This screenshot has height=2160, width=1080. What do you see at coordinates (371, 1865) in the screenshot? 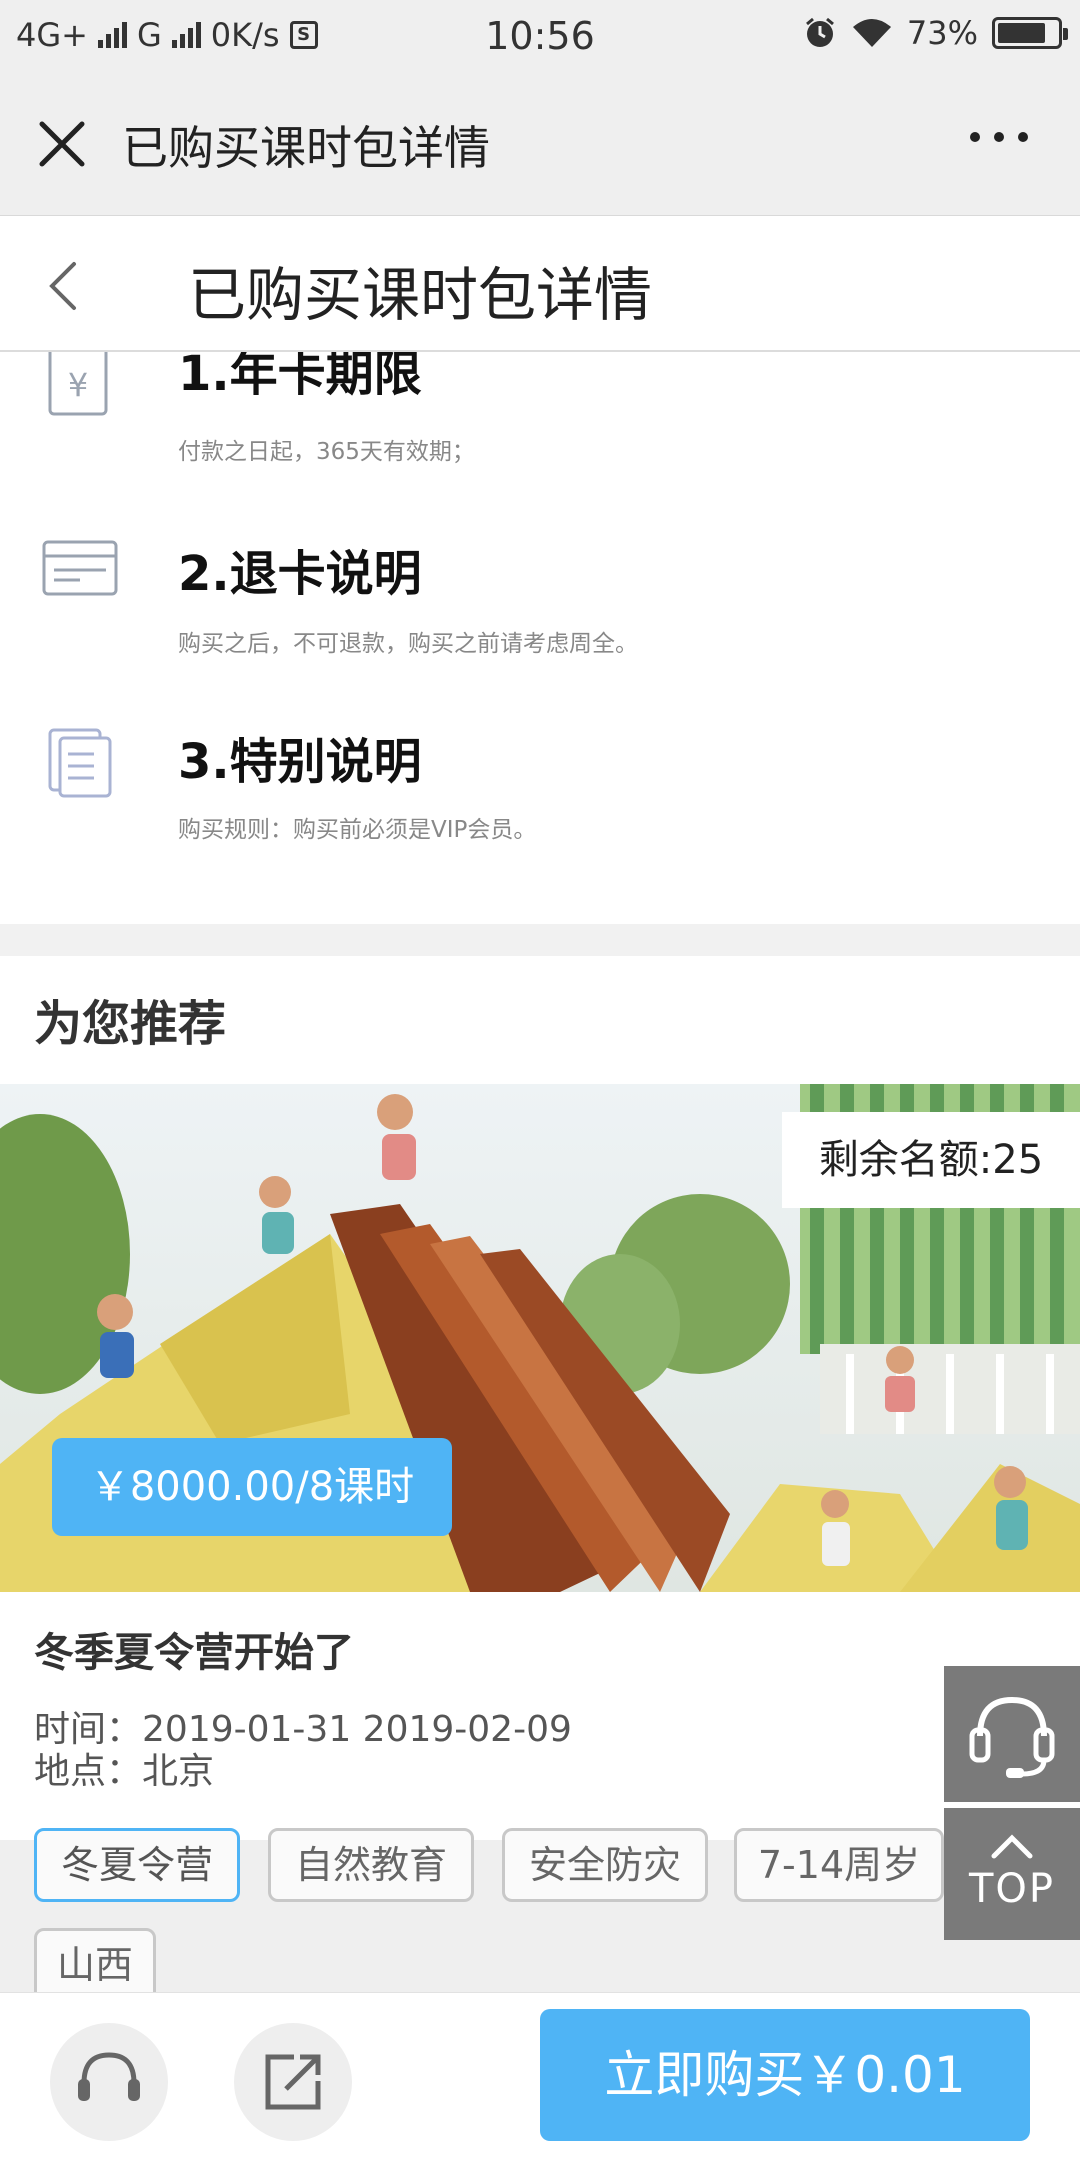
I see `tag-chip: 自然教育` at bounding box center [371, 1865].